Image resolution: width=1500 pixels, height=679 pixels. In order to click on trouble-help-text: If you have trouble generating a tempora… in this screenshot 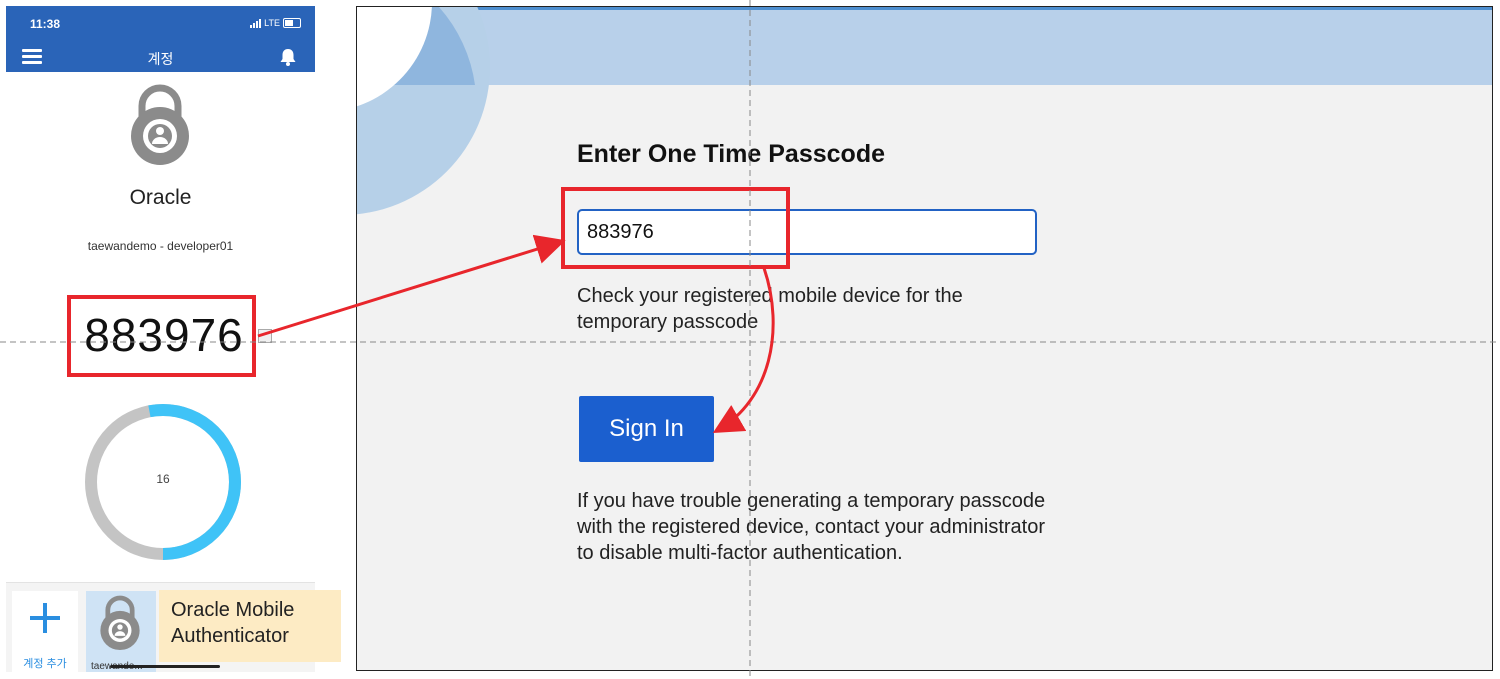, I will do `click(811, 527)`.